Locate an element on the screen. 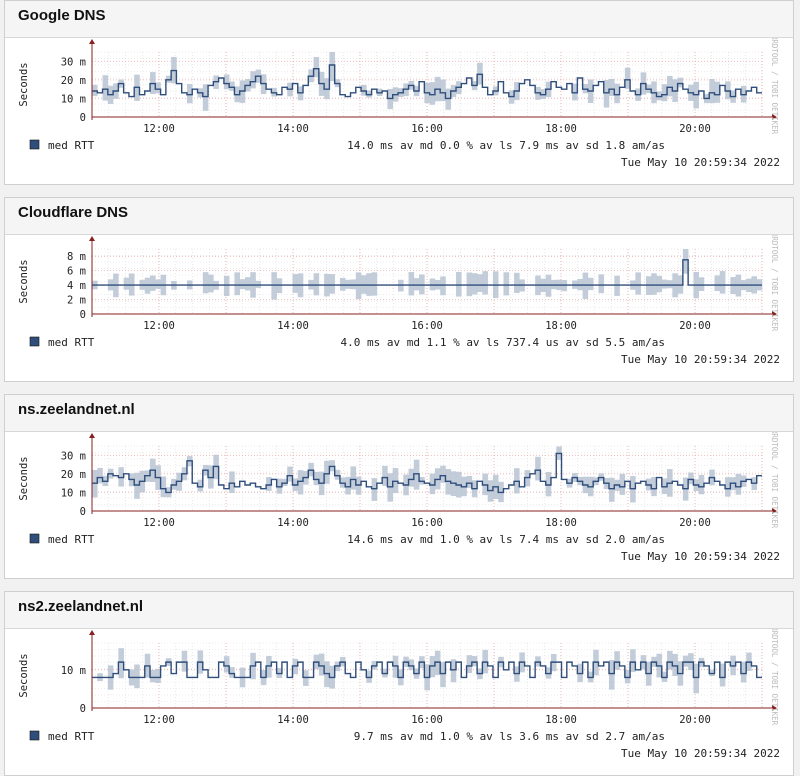  panel-header: Google DNS is located at coordinates (399, 19).